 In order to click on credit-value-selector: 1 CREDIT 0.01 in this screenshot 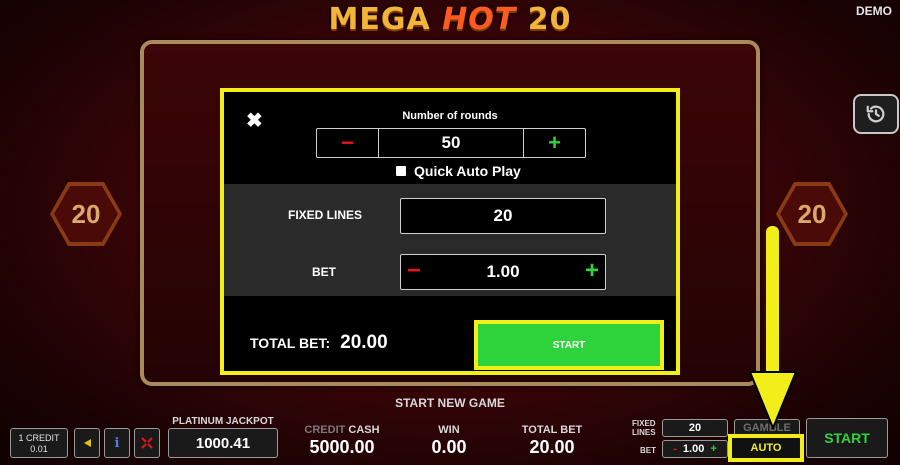, I will do `click(39, 443)`.